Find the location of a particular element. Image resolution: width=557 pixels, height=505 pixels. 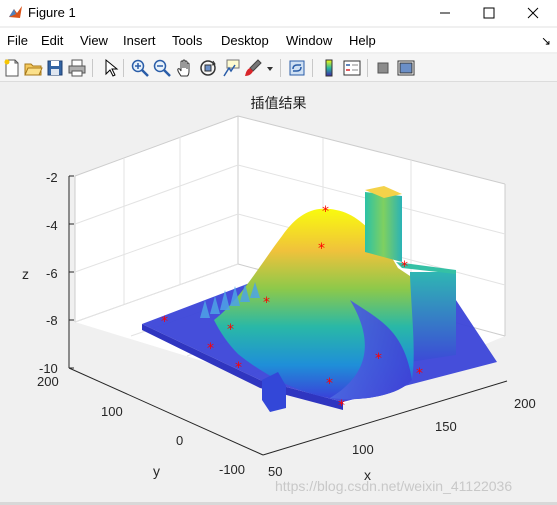

x-tick-label: 50 is located at coordinates (275, 471).